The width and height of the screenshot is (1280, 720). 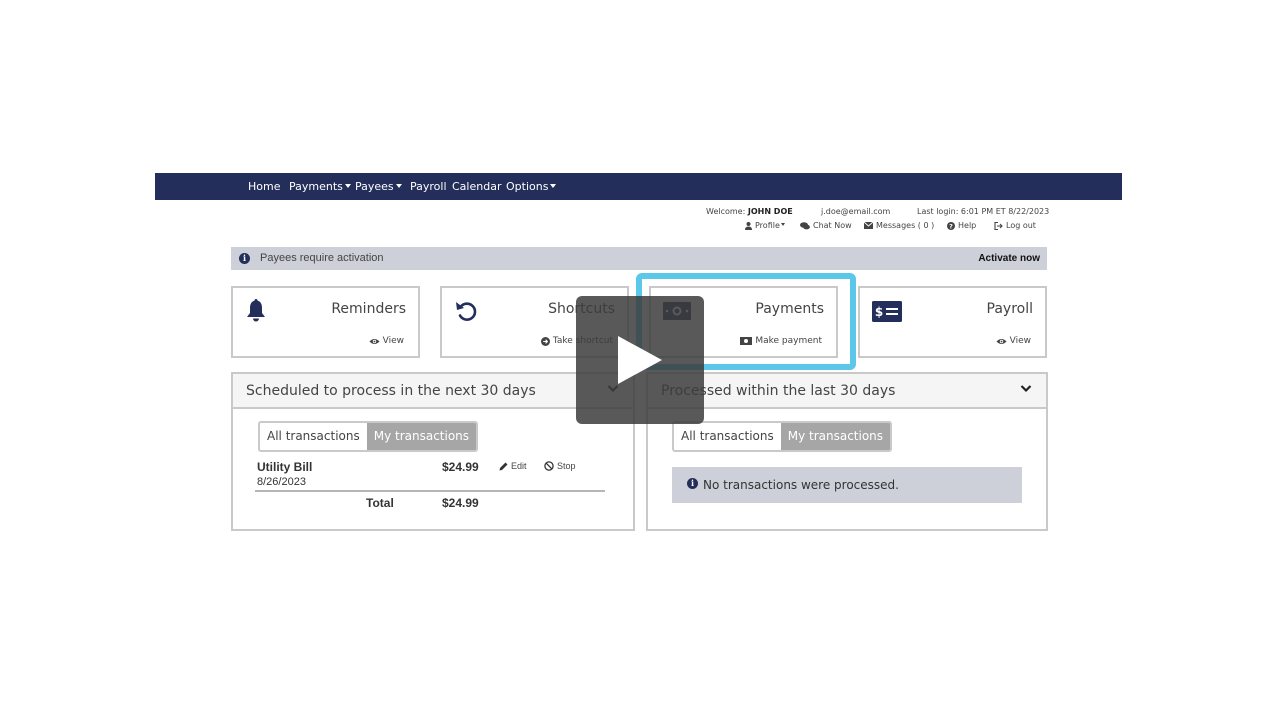 I want to click on nav-calendar-label: Calendar, so click(x=477, y=186).